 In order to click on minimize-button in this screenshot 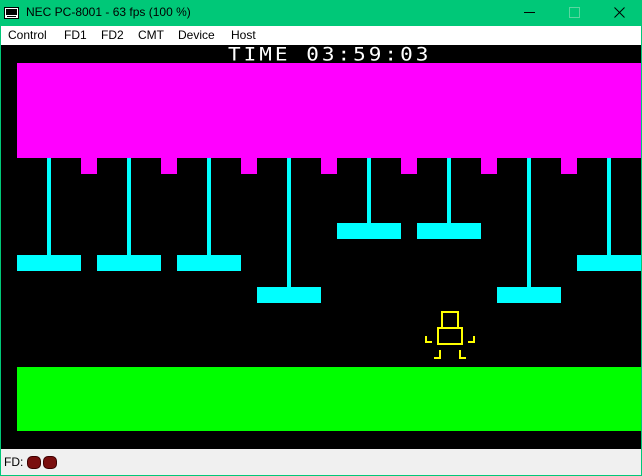, I will do `click(529, 13)`.